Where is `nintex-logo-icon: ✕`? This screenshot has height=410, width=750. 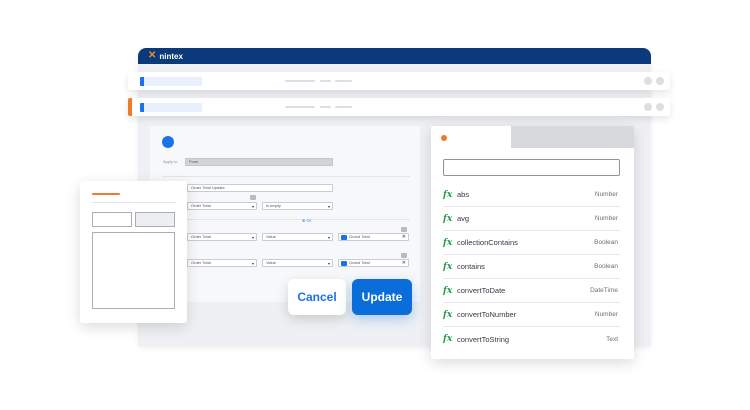
nintex-logo-icon: ✕ is located at coordinates (152, 55).